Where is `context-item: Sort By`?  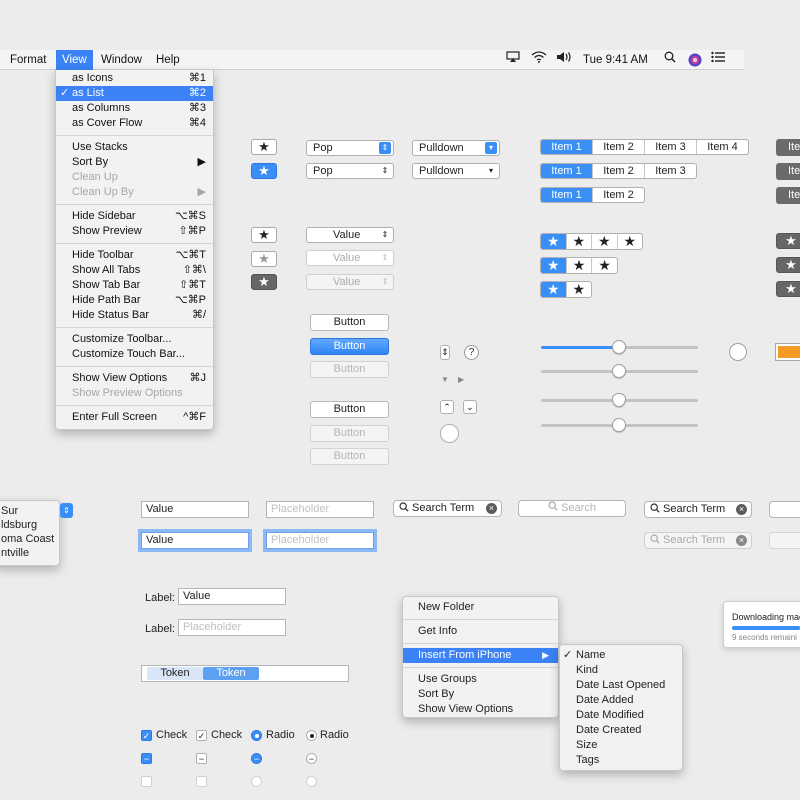 context-item: Sort By is located at coordinates (436, 694).